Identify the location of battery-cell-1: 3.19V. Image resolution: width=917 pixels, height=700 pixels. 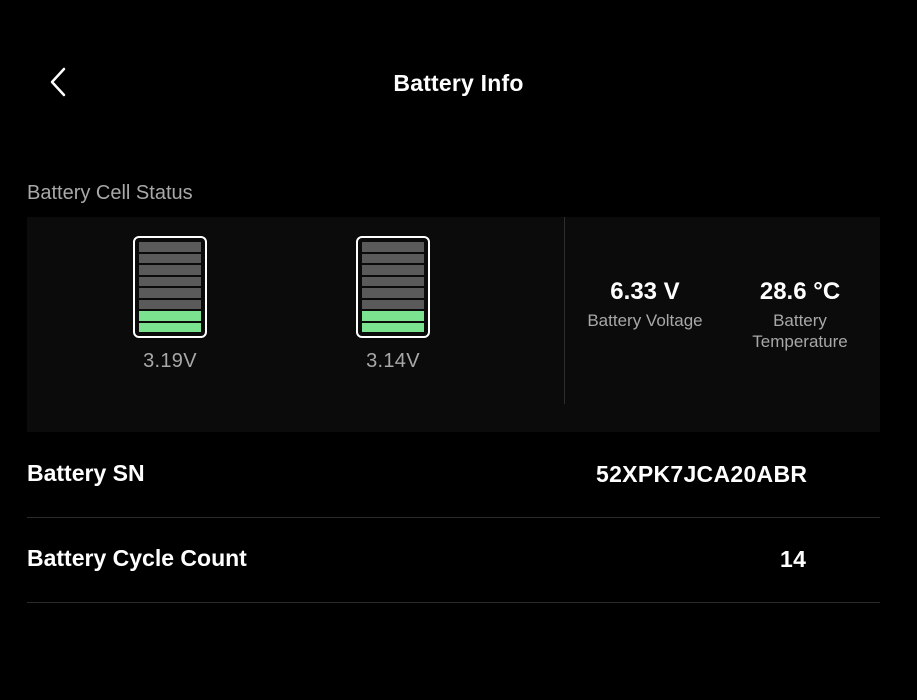
(170, 304).